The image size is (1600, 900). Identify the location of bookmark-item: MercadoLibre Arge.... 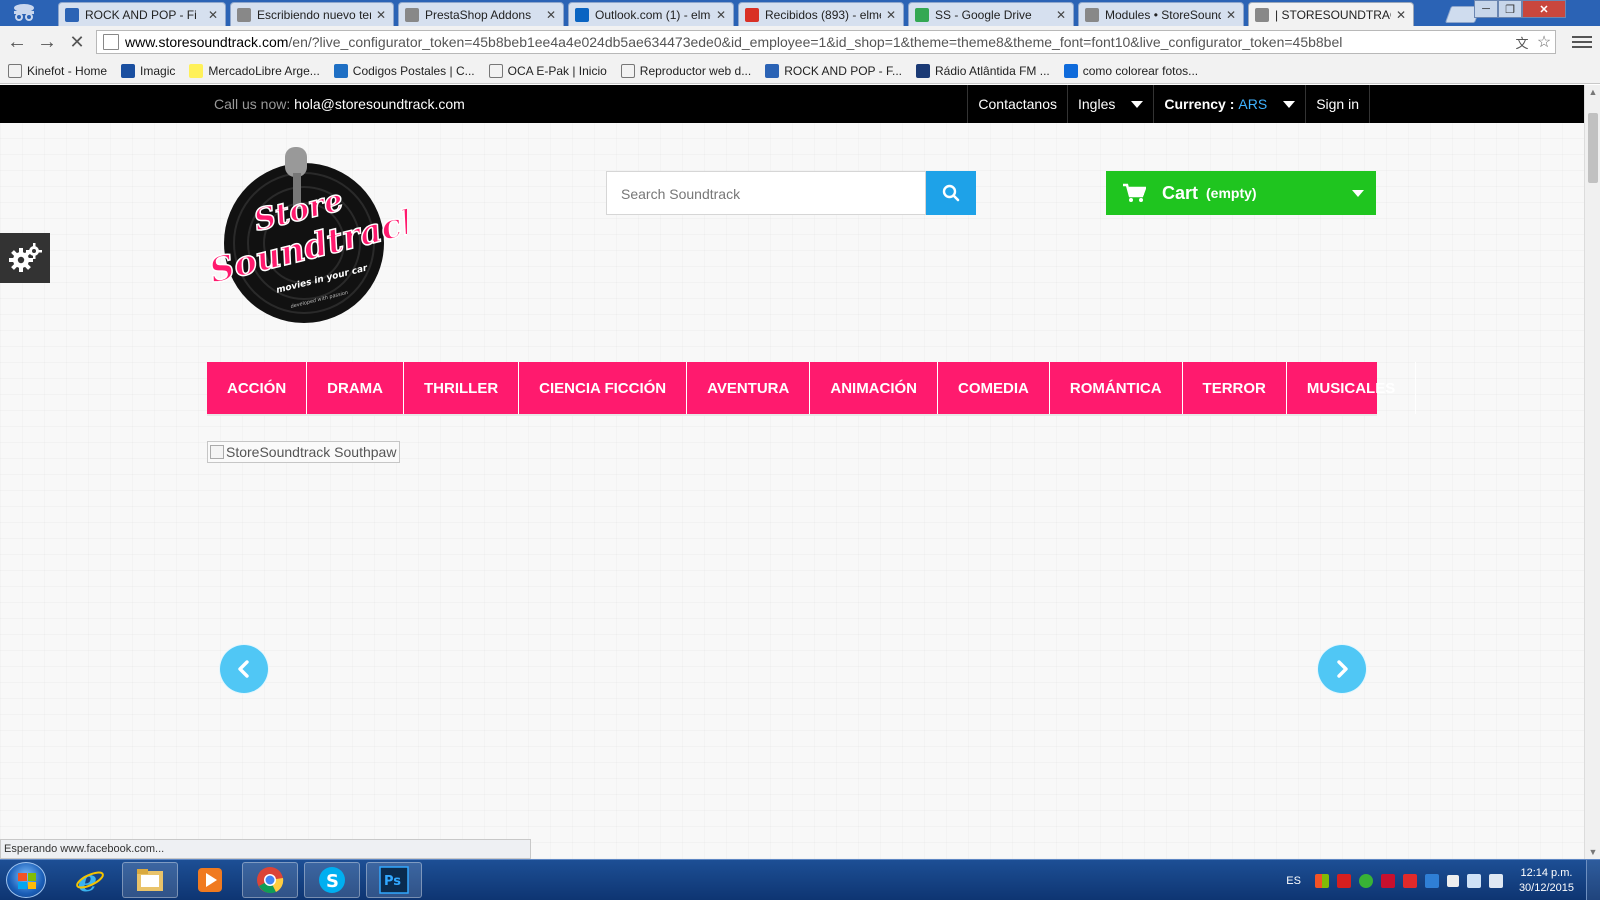
(254, 70).